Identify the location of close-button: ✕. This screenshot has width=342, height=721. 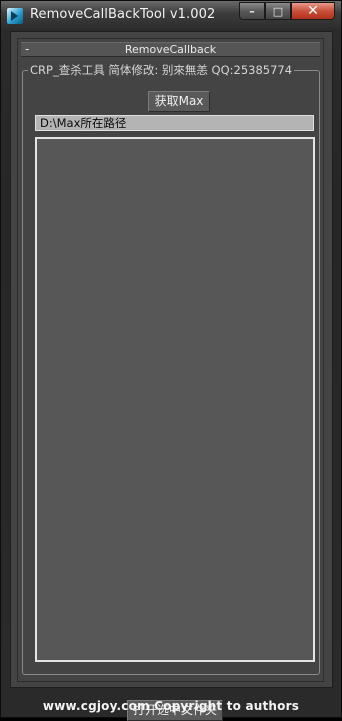
(313, 11).